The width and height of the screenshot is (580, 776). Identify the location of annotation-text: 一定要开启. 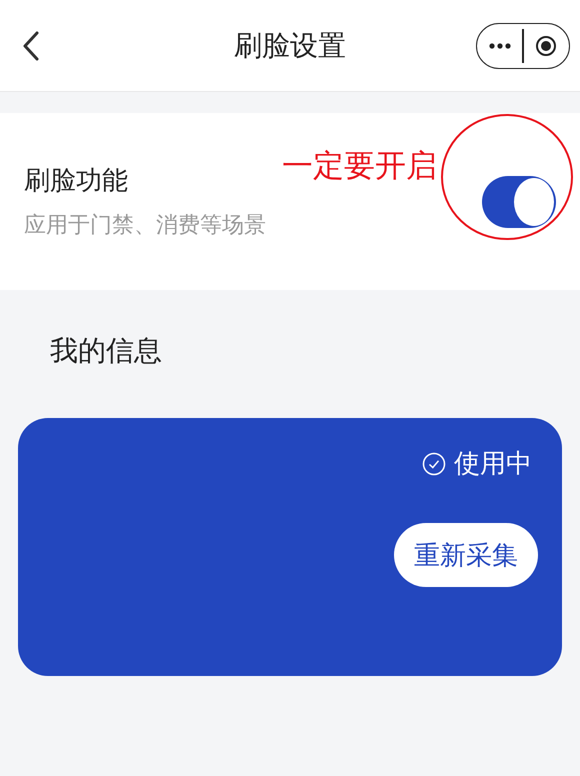
(359, 166).